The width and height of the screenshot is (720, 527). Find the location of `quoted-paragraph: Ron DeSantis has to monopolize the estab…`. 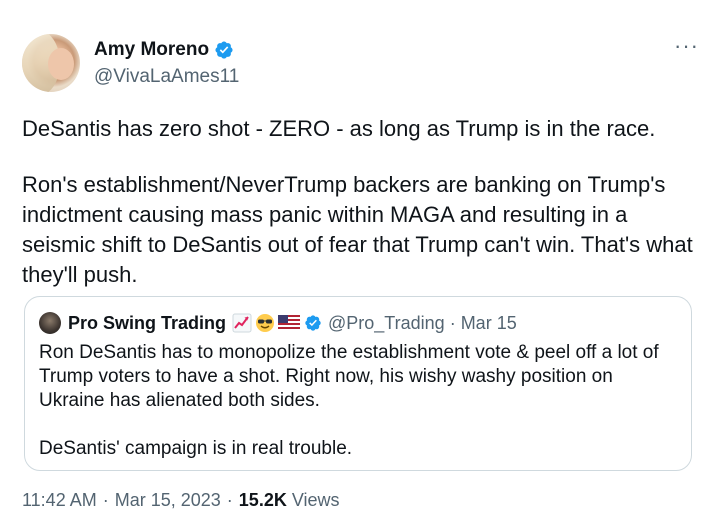

quoted-paragraph: Ron DeSantis has to monopolize the estab… is located at coordinates (349, 376).